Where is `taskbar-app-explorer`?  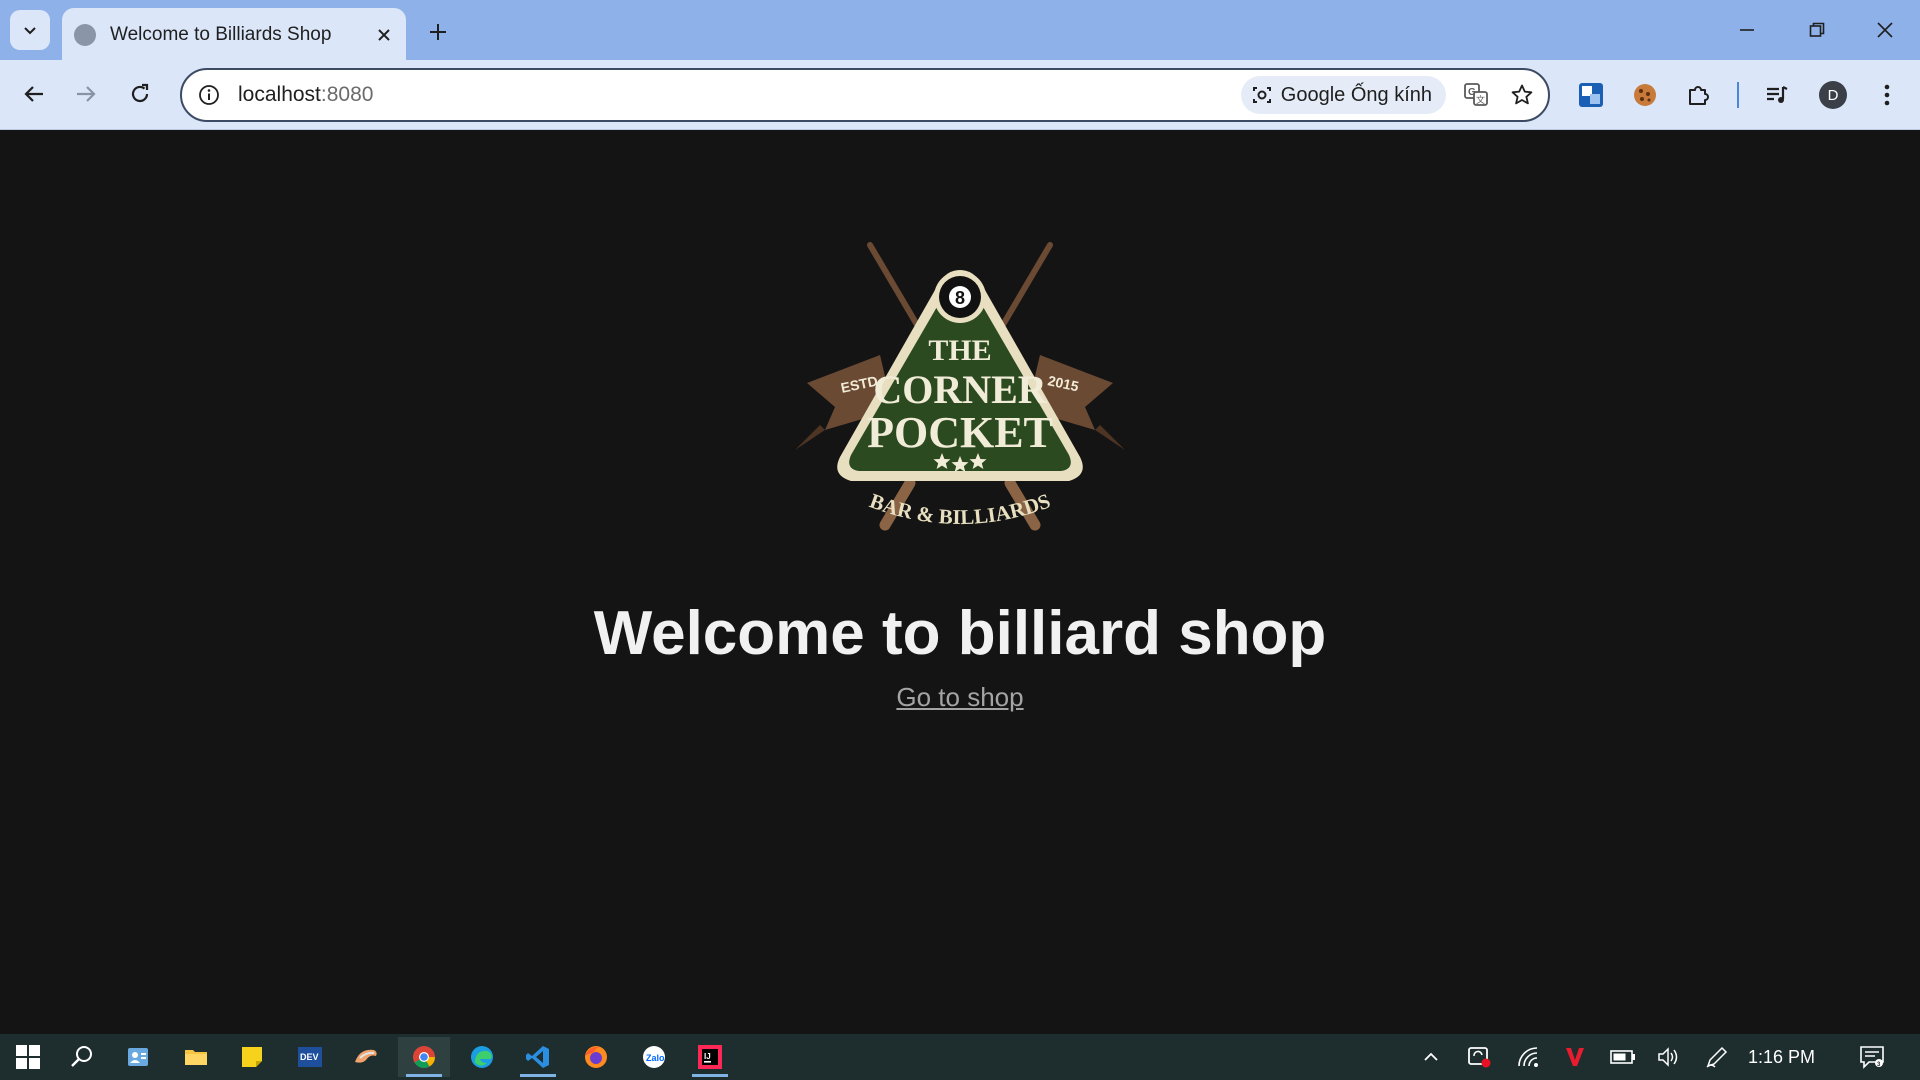
taskbar-app-explorer is located at coordinates (196, 1057).